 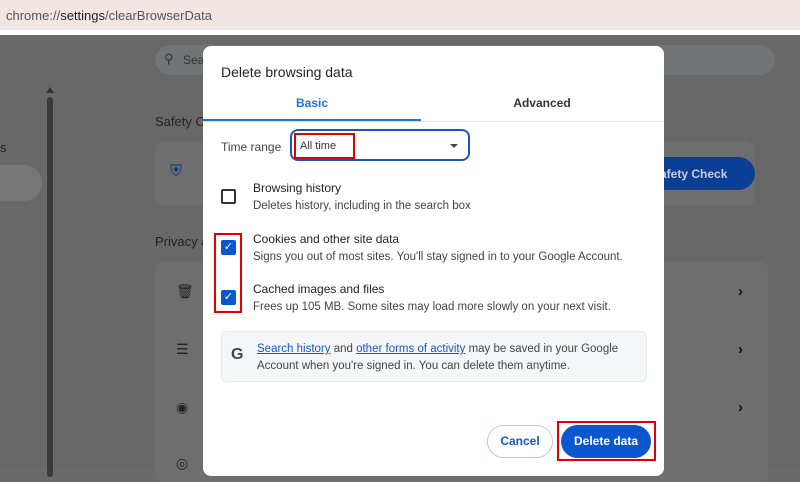 I want to click on url-host: settings, so click(x=82, y=15).